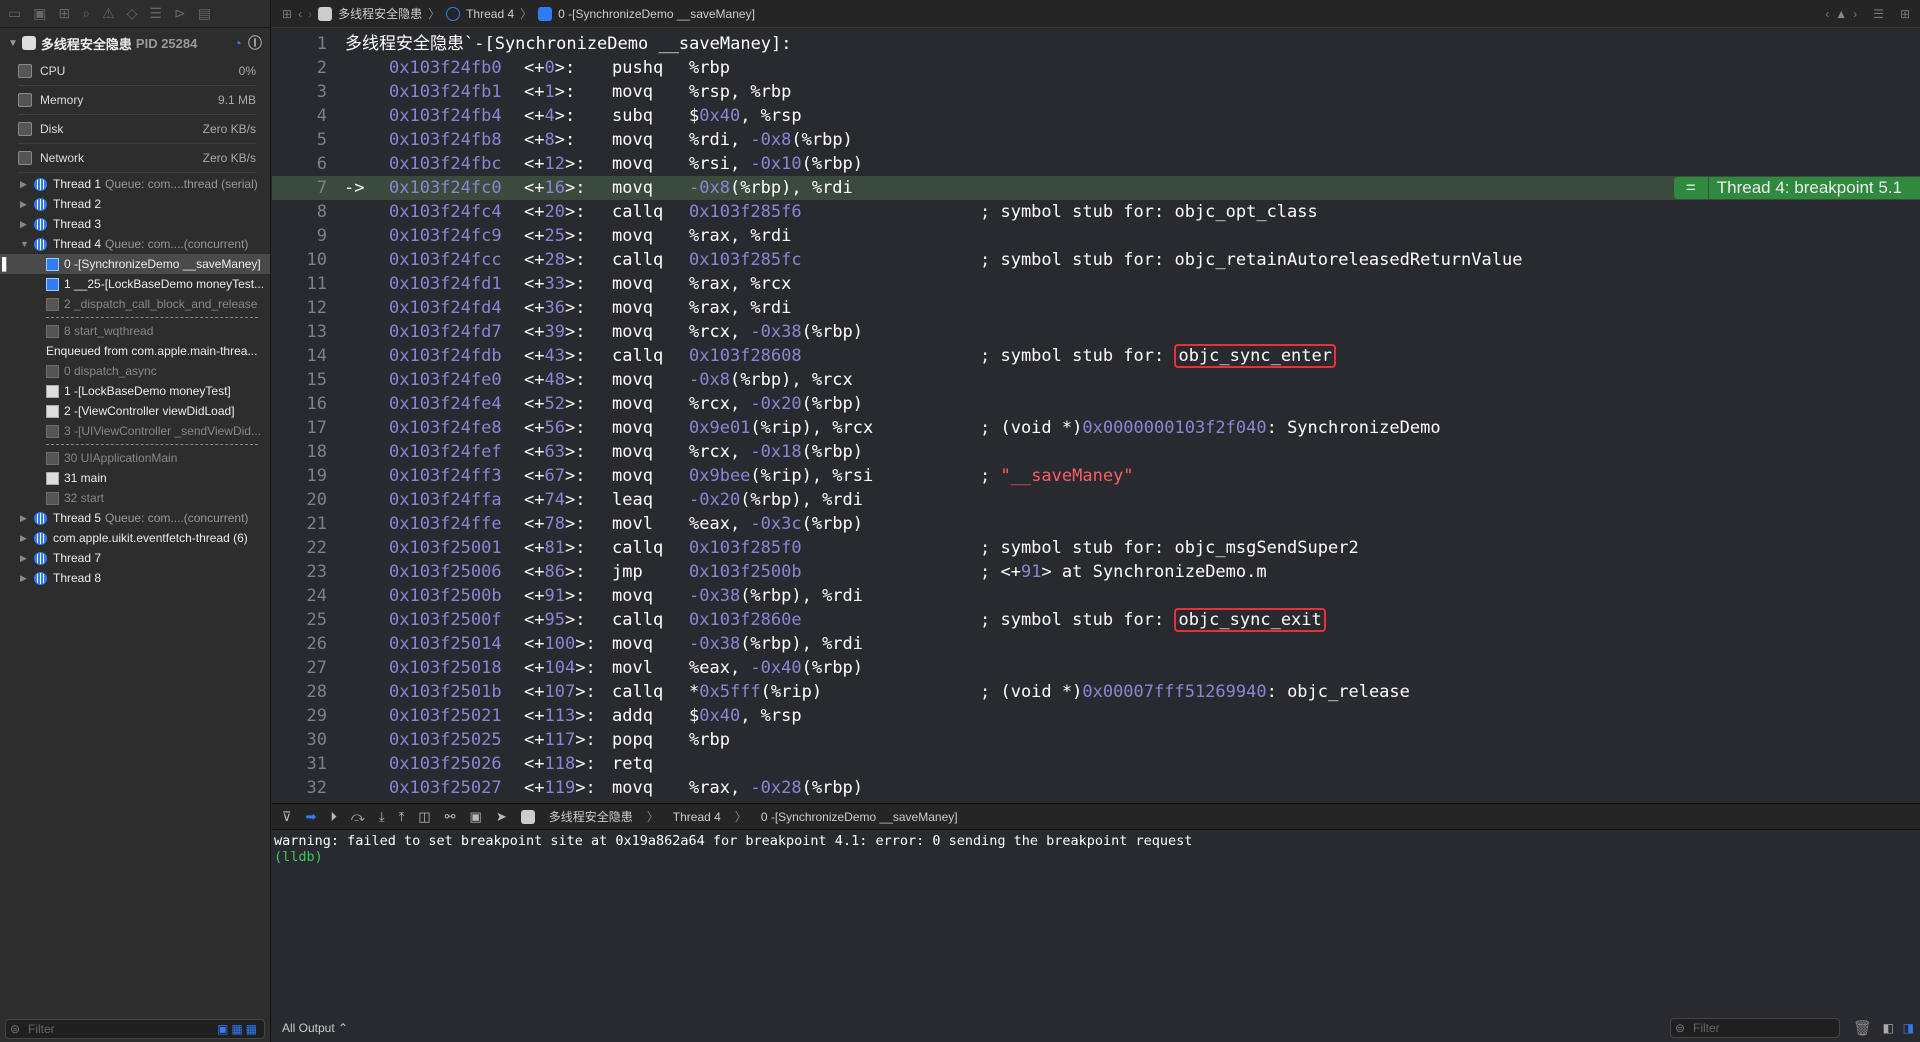 This screenshot has width=1920, height=1042. I want to click on disassembly-line: 16 0x103f24fe4 <+52>: movq %rcx, -0x20(%rbp), so click(1096, 404).